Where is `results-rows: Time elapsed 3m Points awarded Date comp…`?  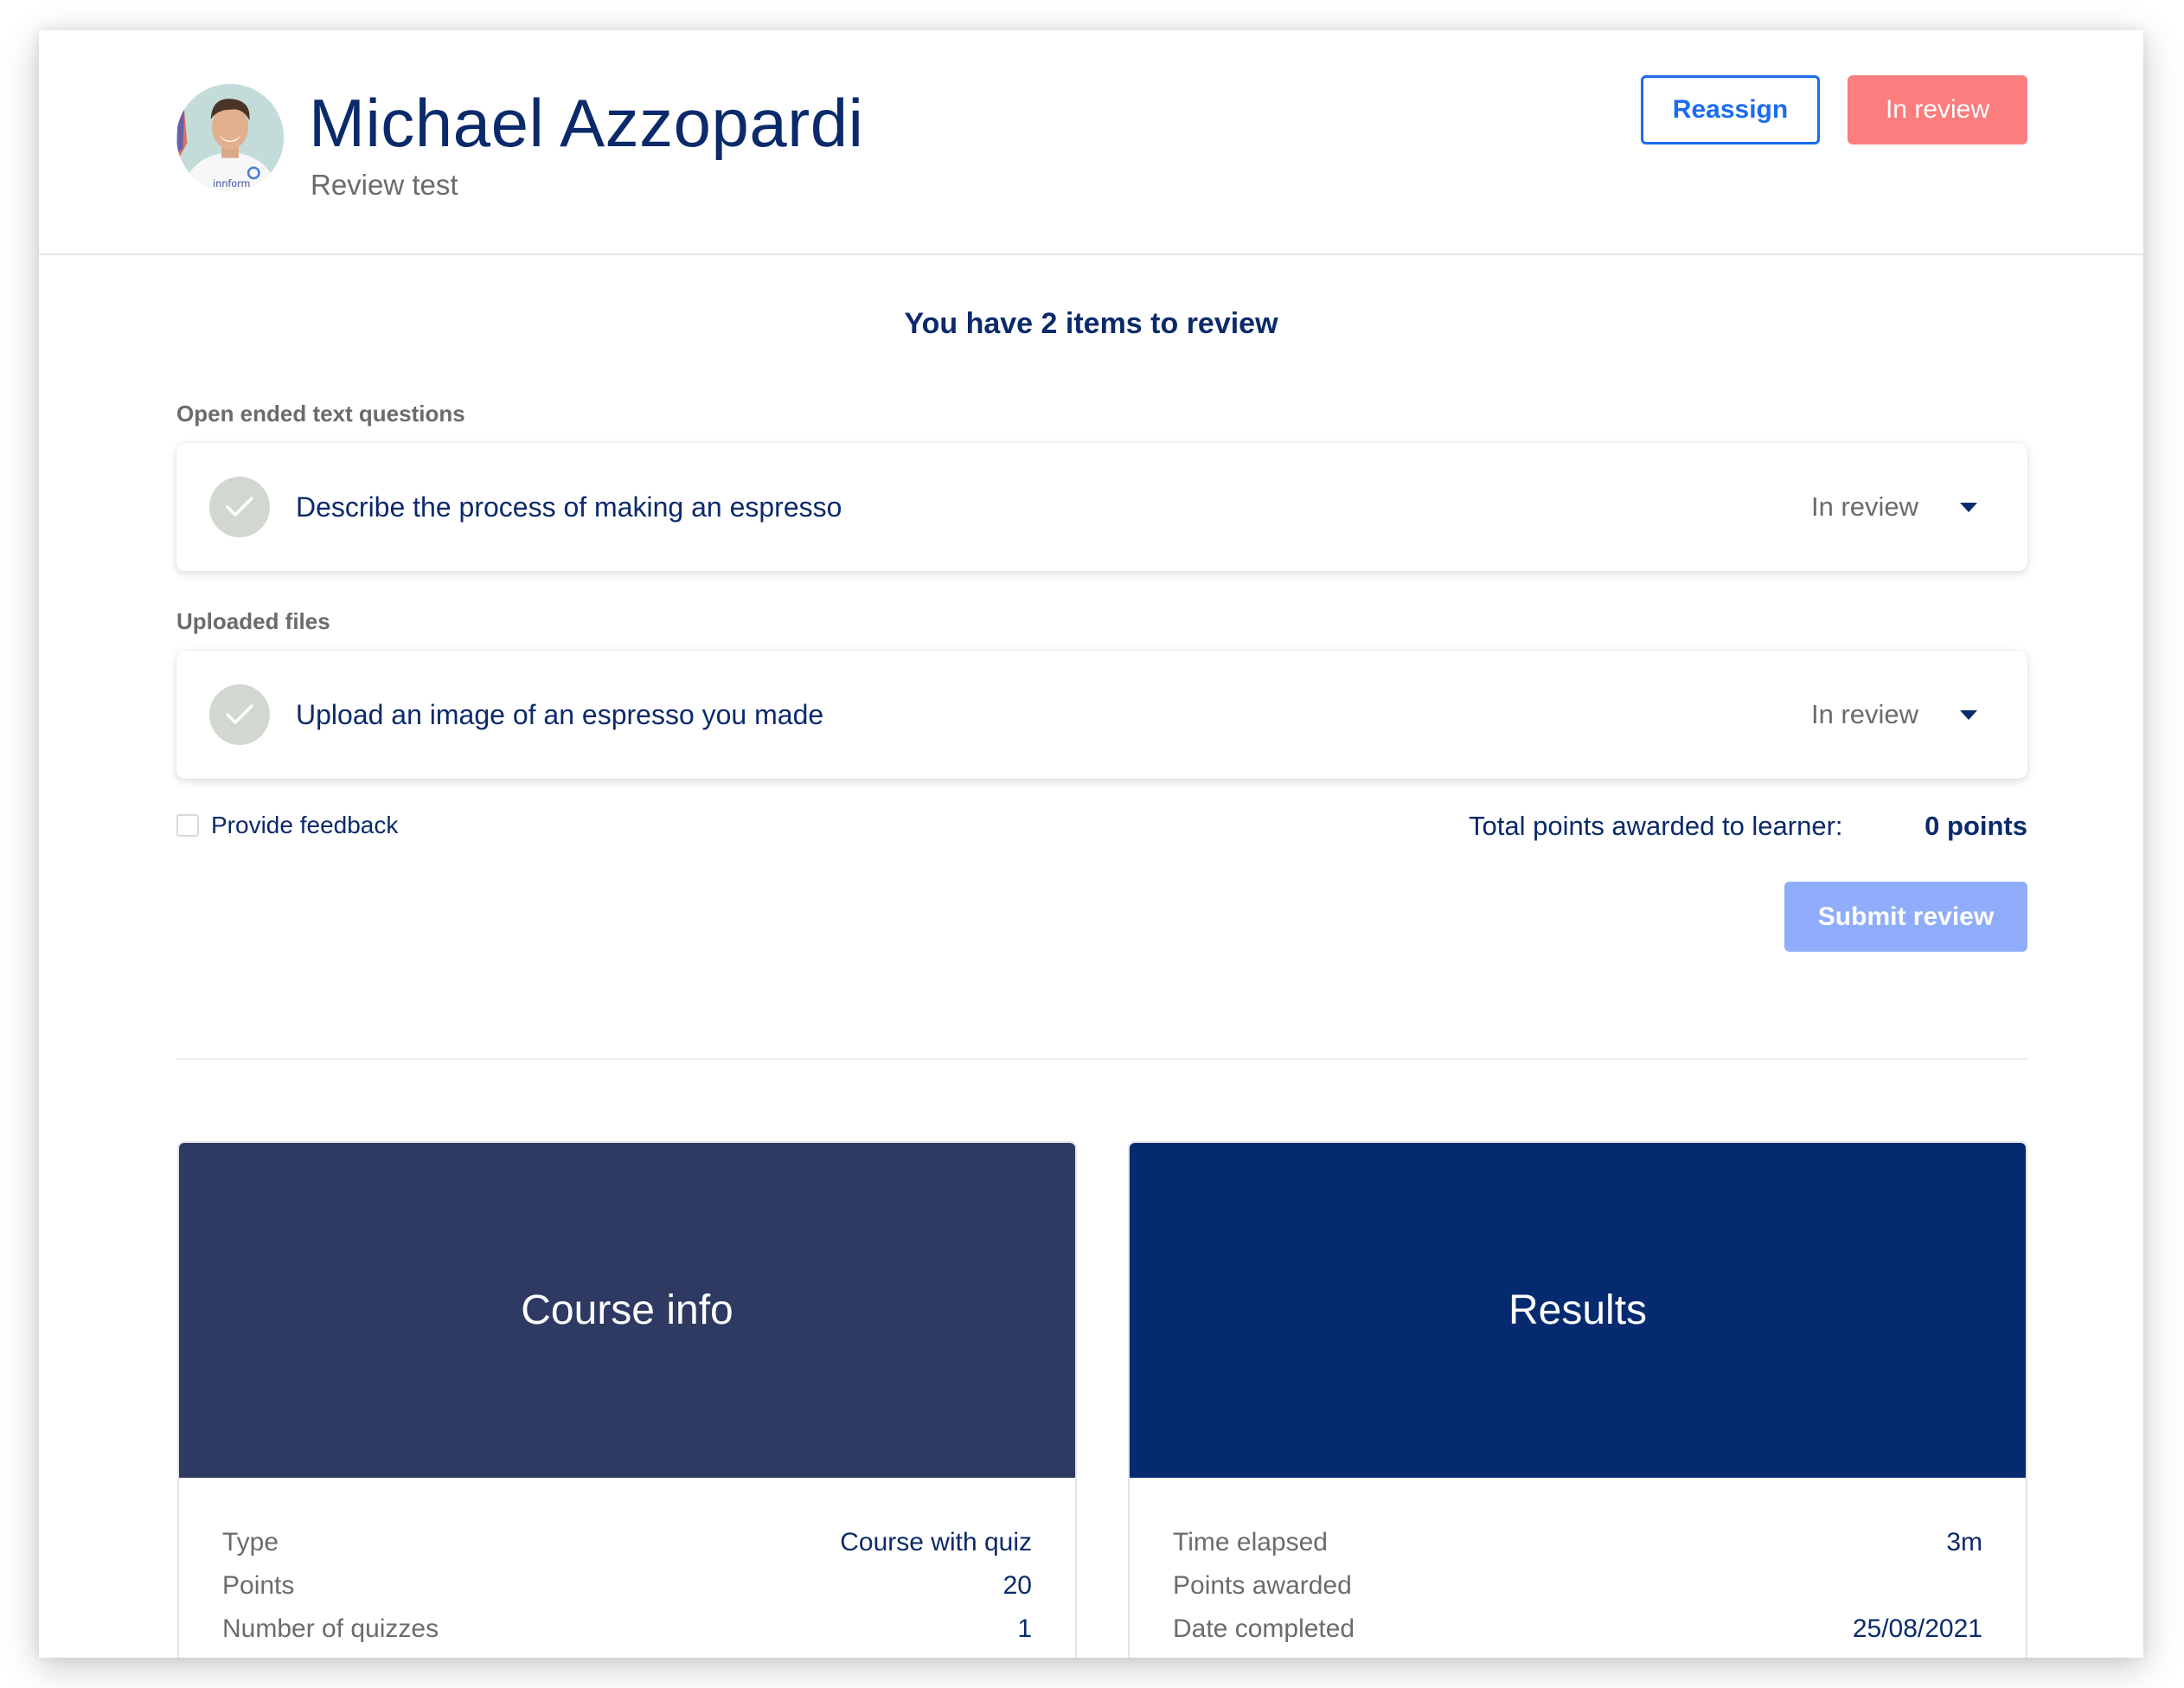 results-rows: Time elapsed 3m Points awarded Date comp… is located at coordinates (1578, 1564).